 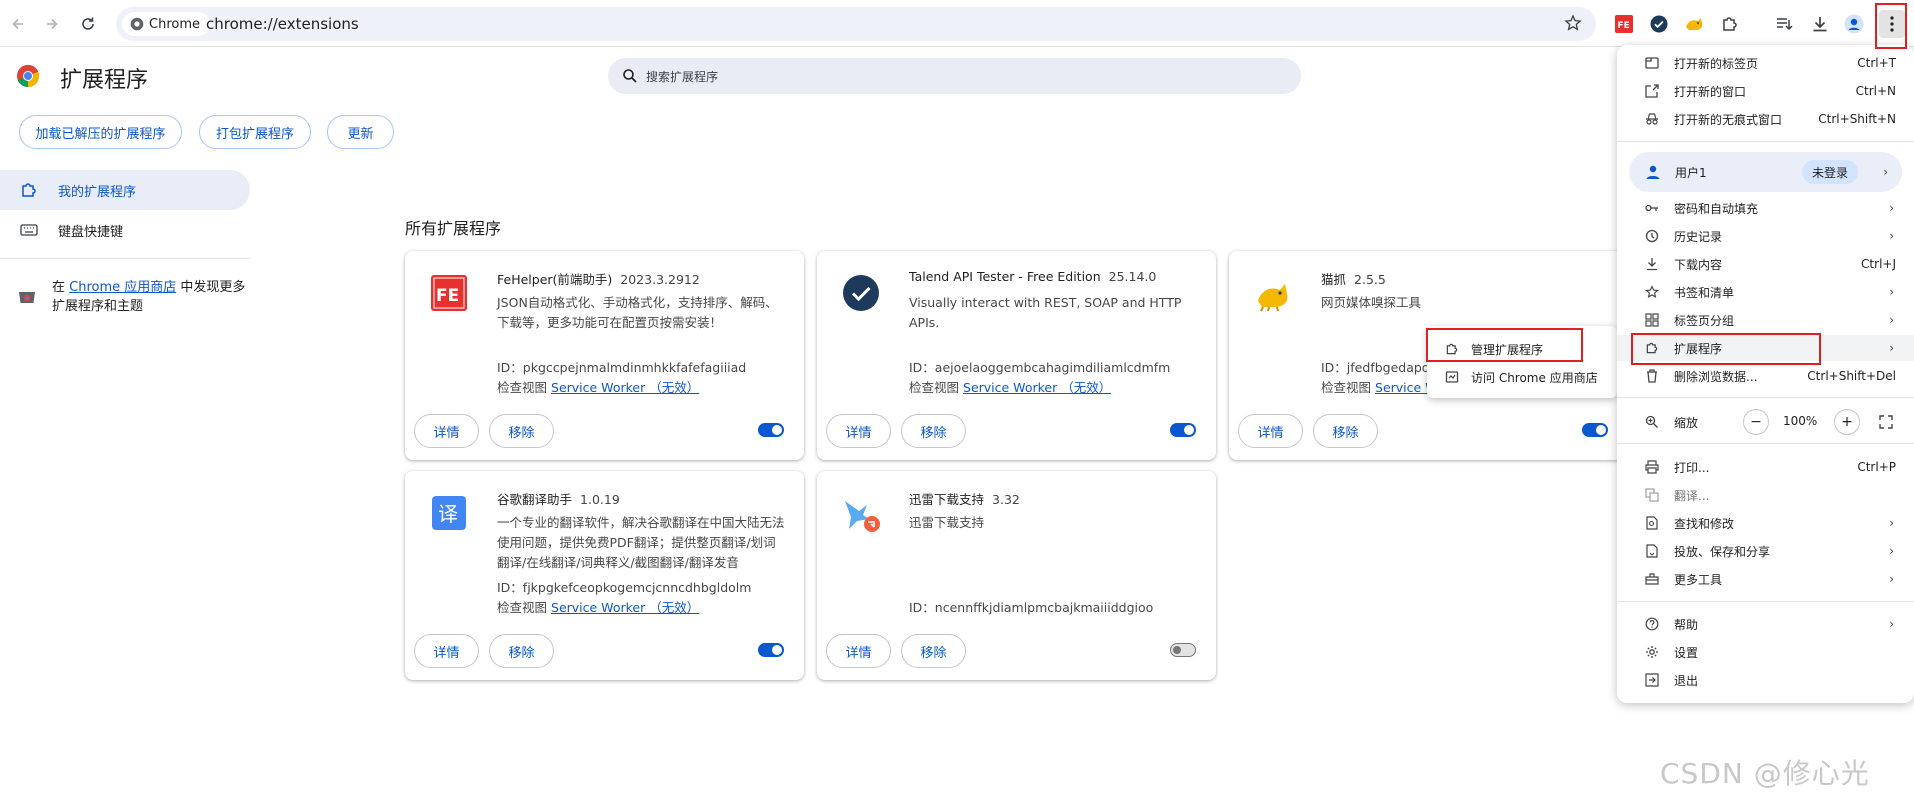 I want to click on menu-cast-save-share: 投放、保存和分享 ›, so click(x=1765, y=551).